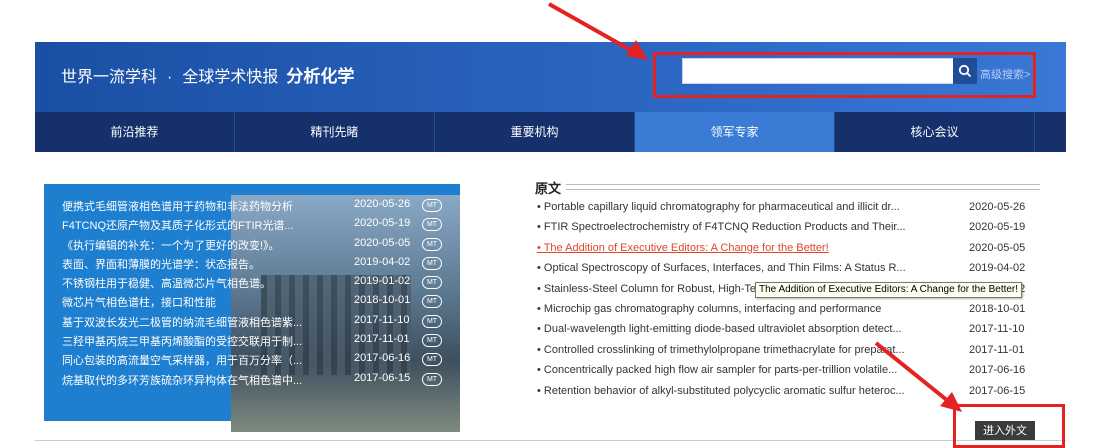 This screenshot has height=448, width=1101. What do you see at coordinates (197, 283) in the screenshot?
I see `list-item-title: 不锈钢柱用于稳健、高温微芯片气相色谱。` at bounding box center [197, 283].